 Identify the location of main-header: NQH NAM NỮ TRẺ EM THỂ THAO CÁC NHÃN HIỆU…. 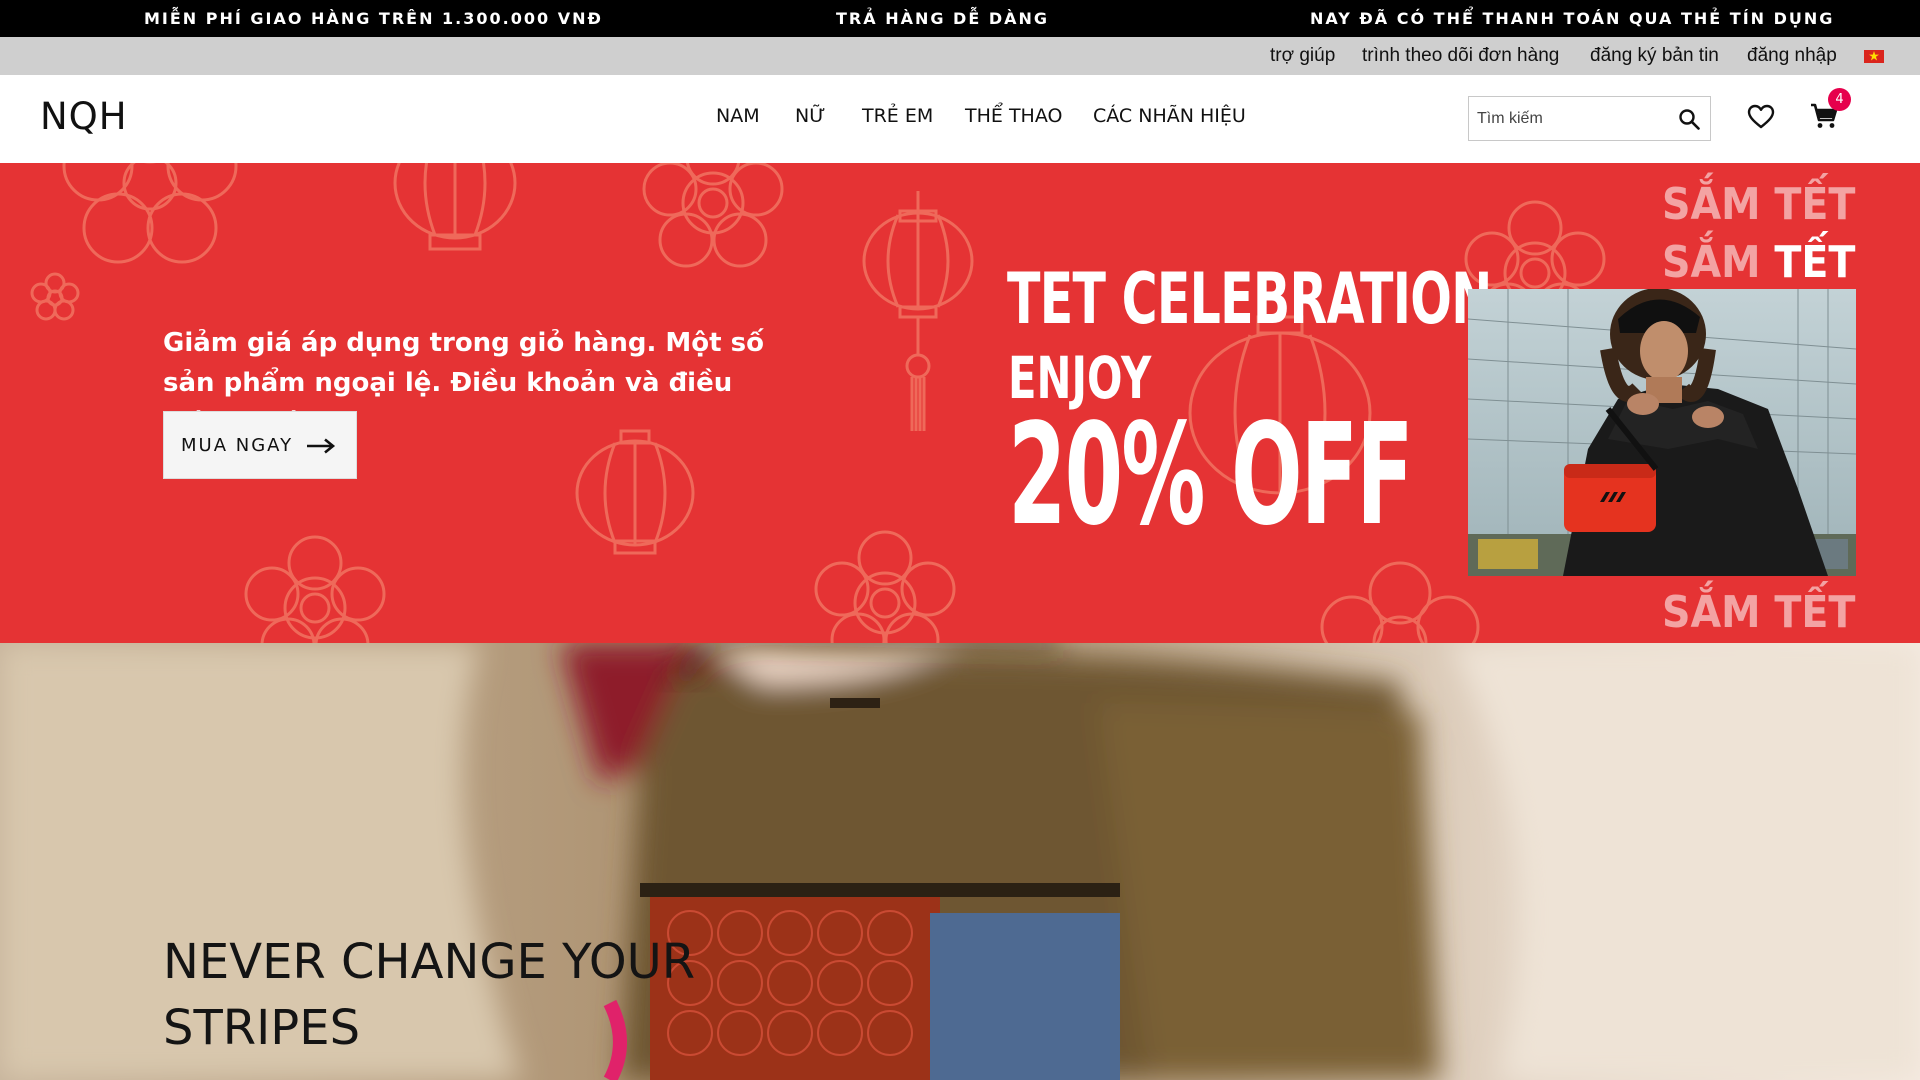
(960, 119).